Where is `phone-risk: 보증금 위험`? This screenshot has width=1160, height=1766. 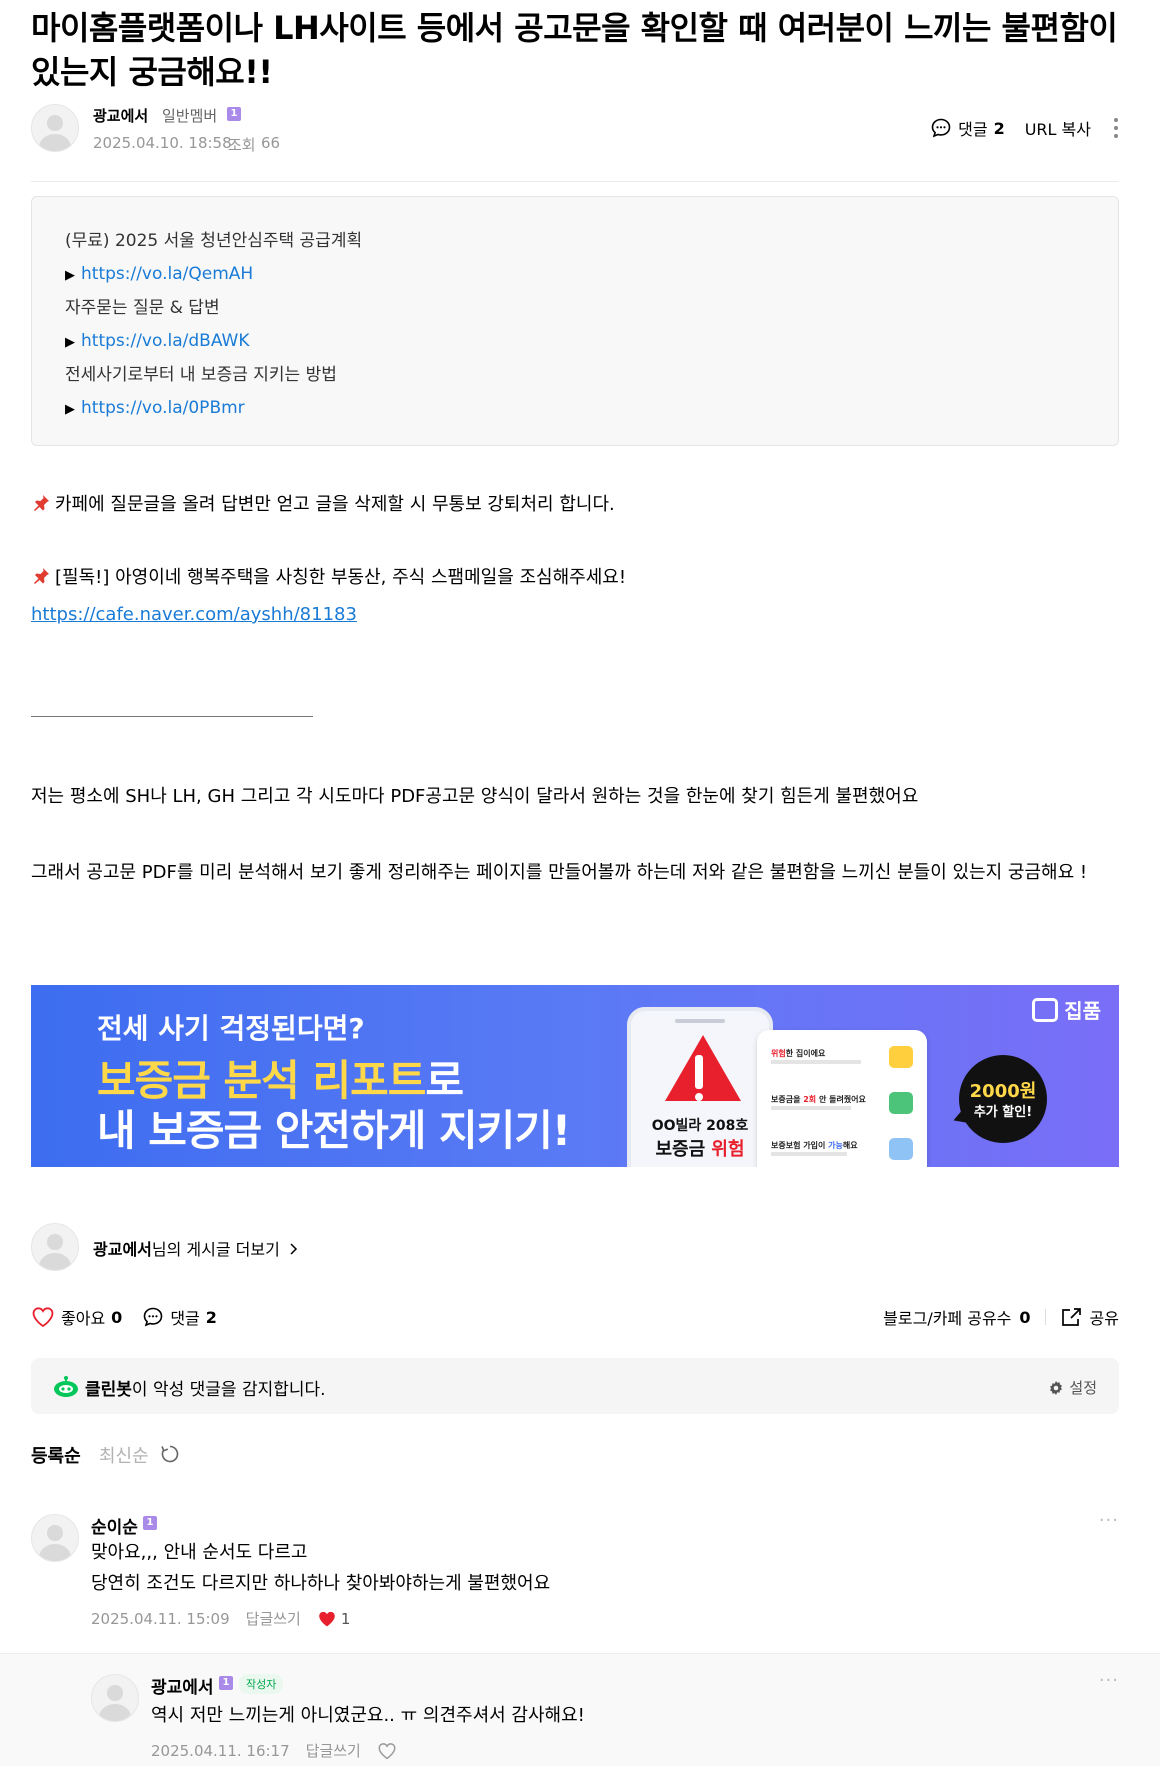
phone-risk: 보증금 위험 is located at coordinates (700, 1148).